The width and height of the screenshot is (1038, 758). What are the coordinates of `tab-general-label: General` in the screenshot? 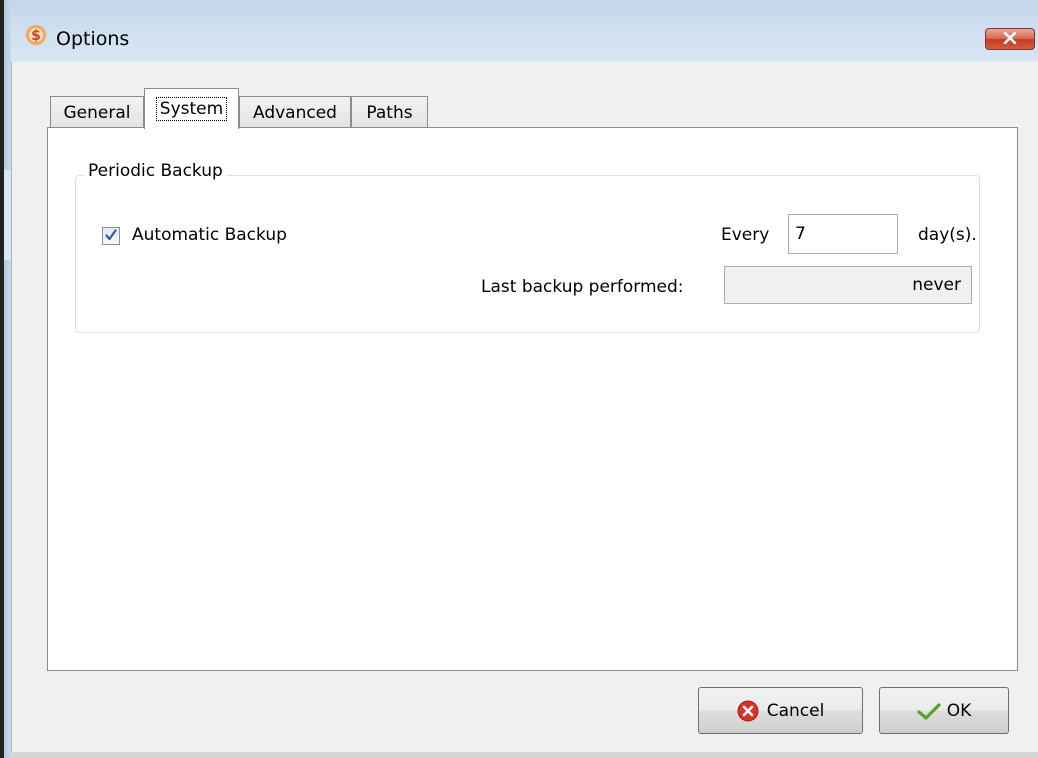 It's located at (97, 112).